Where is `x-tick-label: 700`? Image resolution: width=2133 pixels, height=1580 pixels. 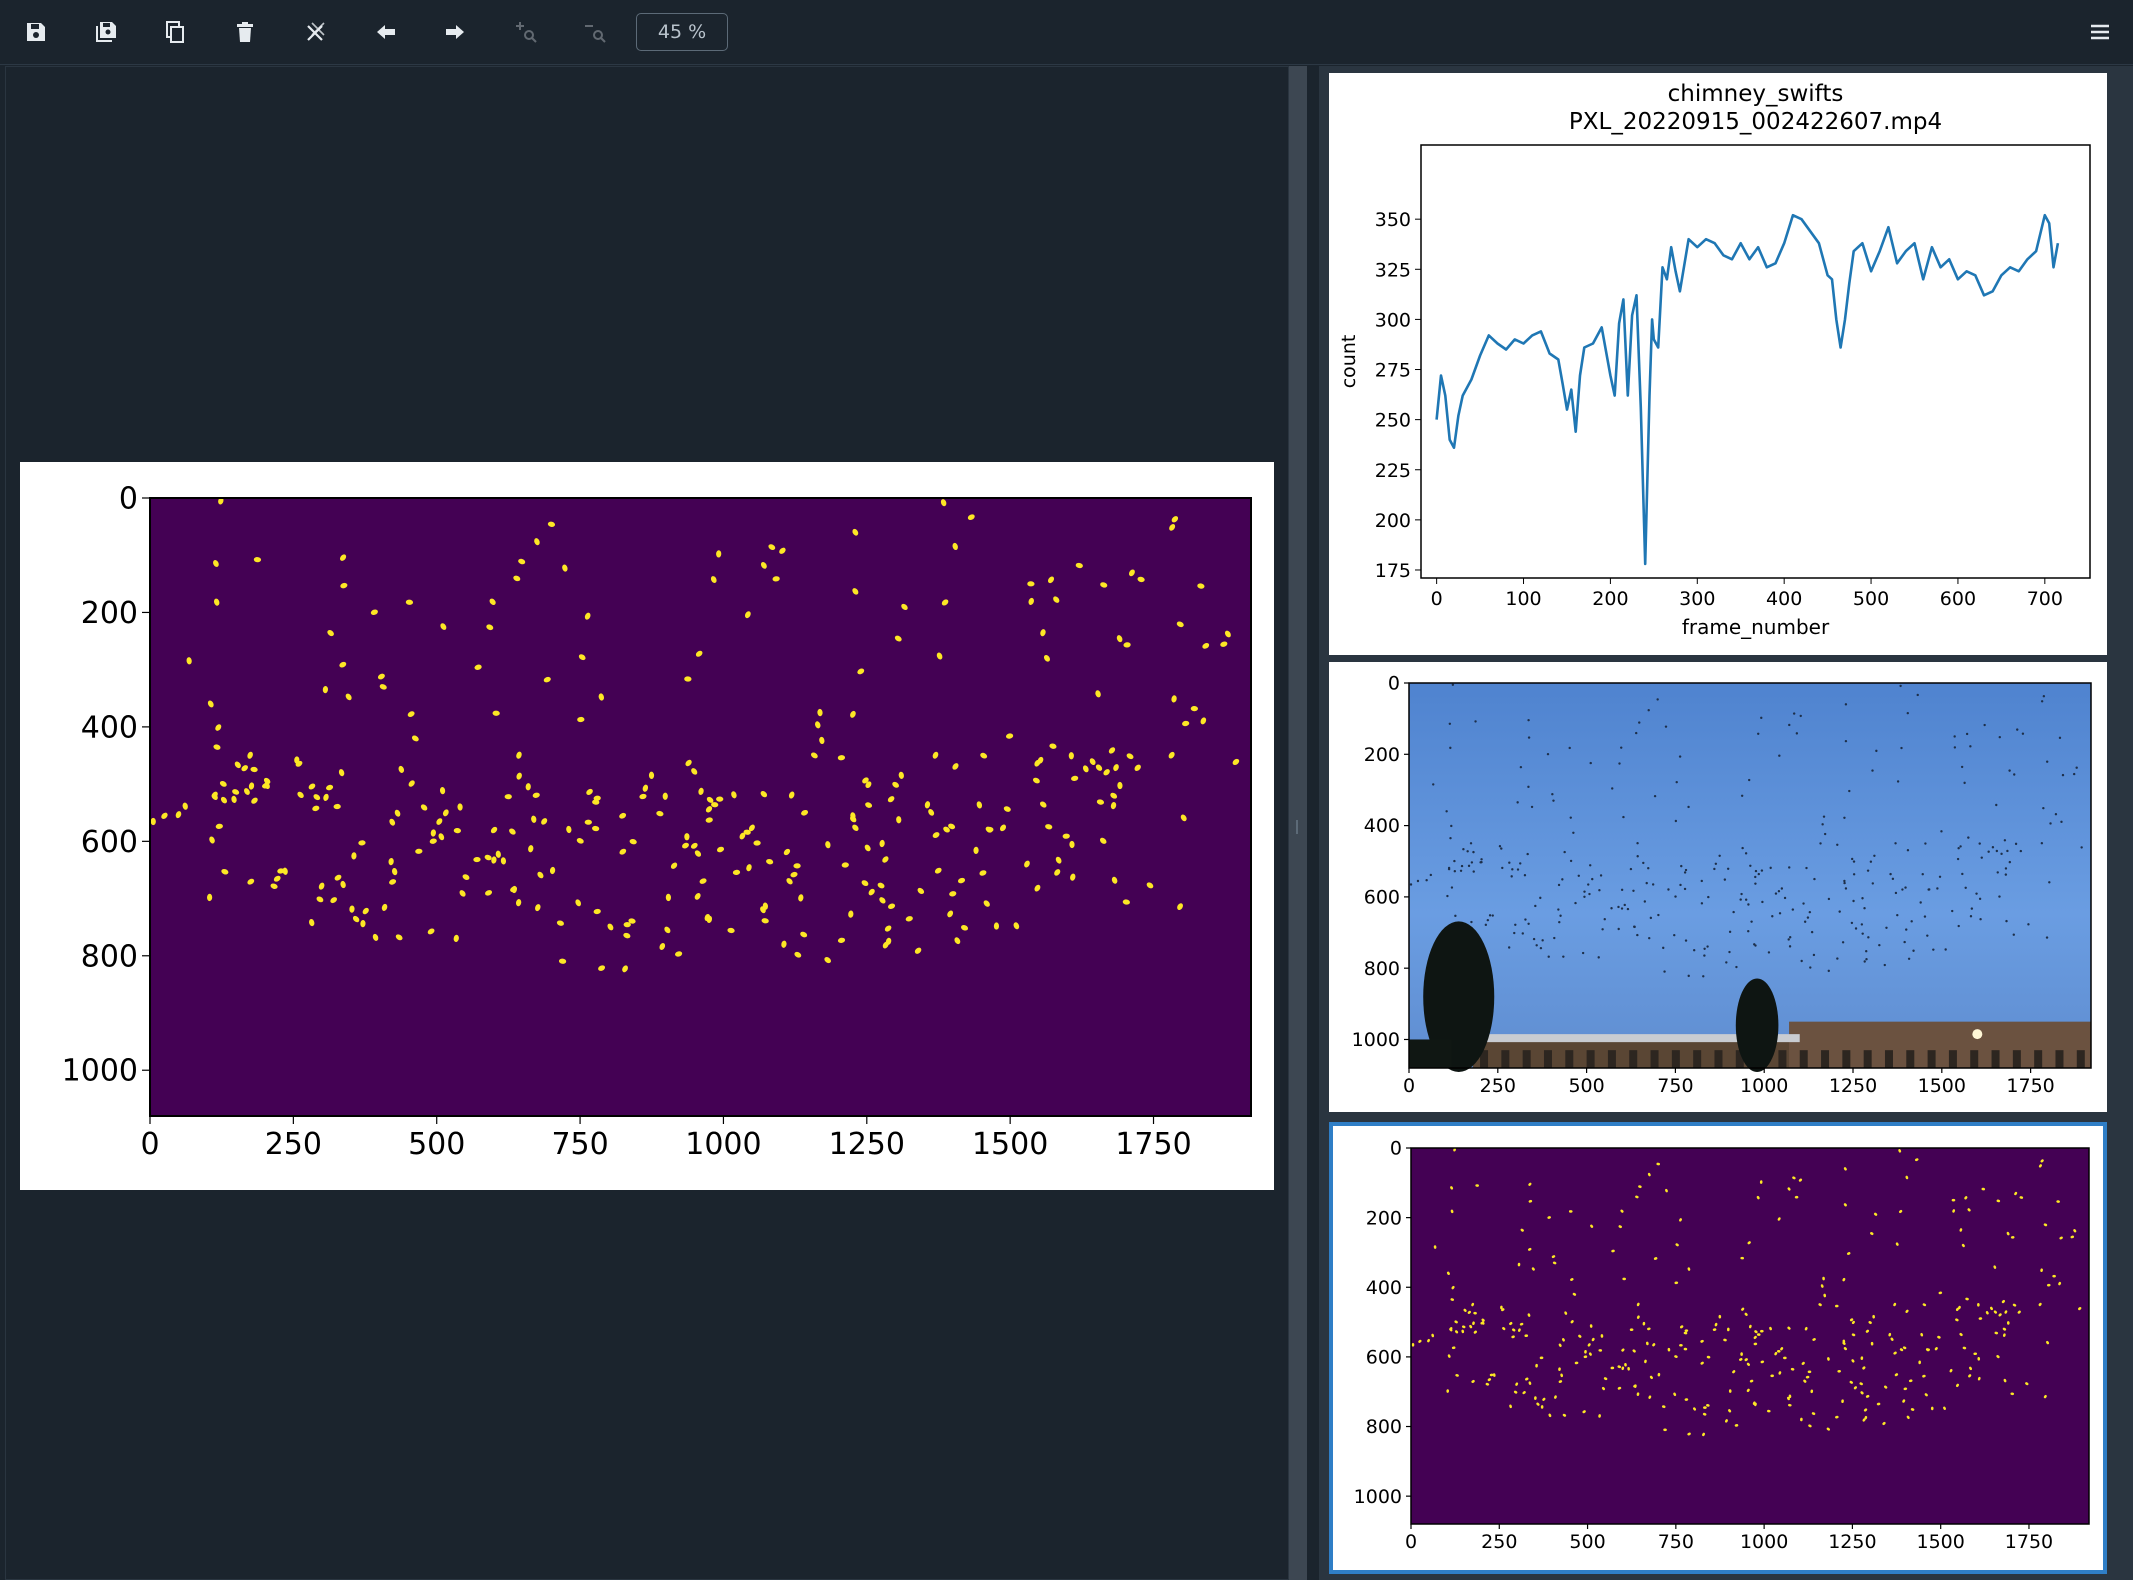 x-tick-label: 700 is located at coordinates (2045, 599).